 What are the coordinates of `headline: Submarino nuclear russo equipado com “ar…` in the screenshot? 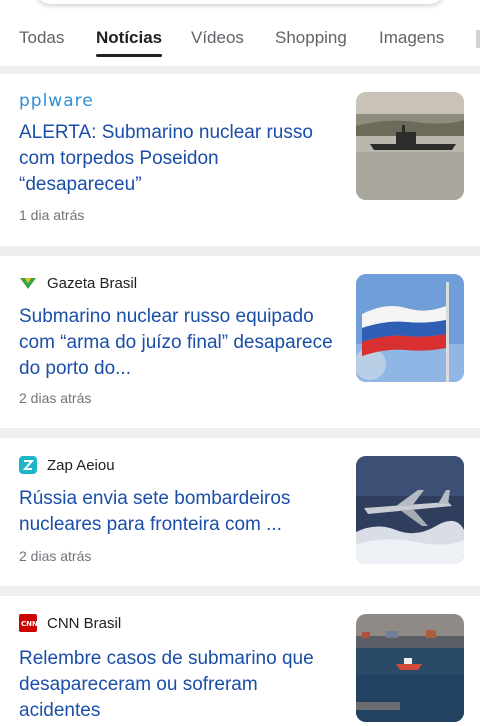 It's located at (180, 343).